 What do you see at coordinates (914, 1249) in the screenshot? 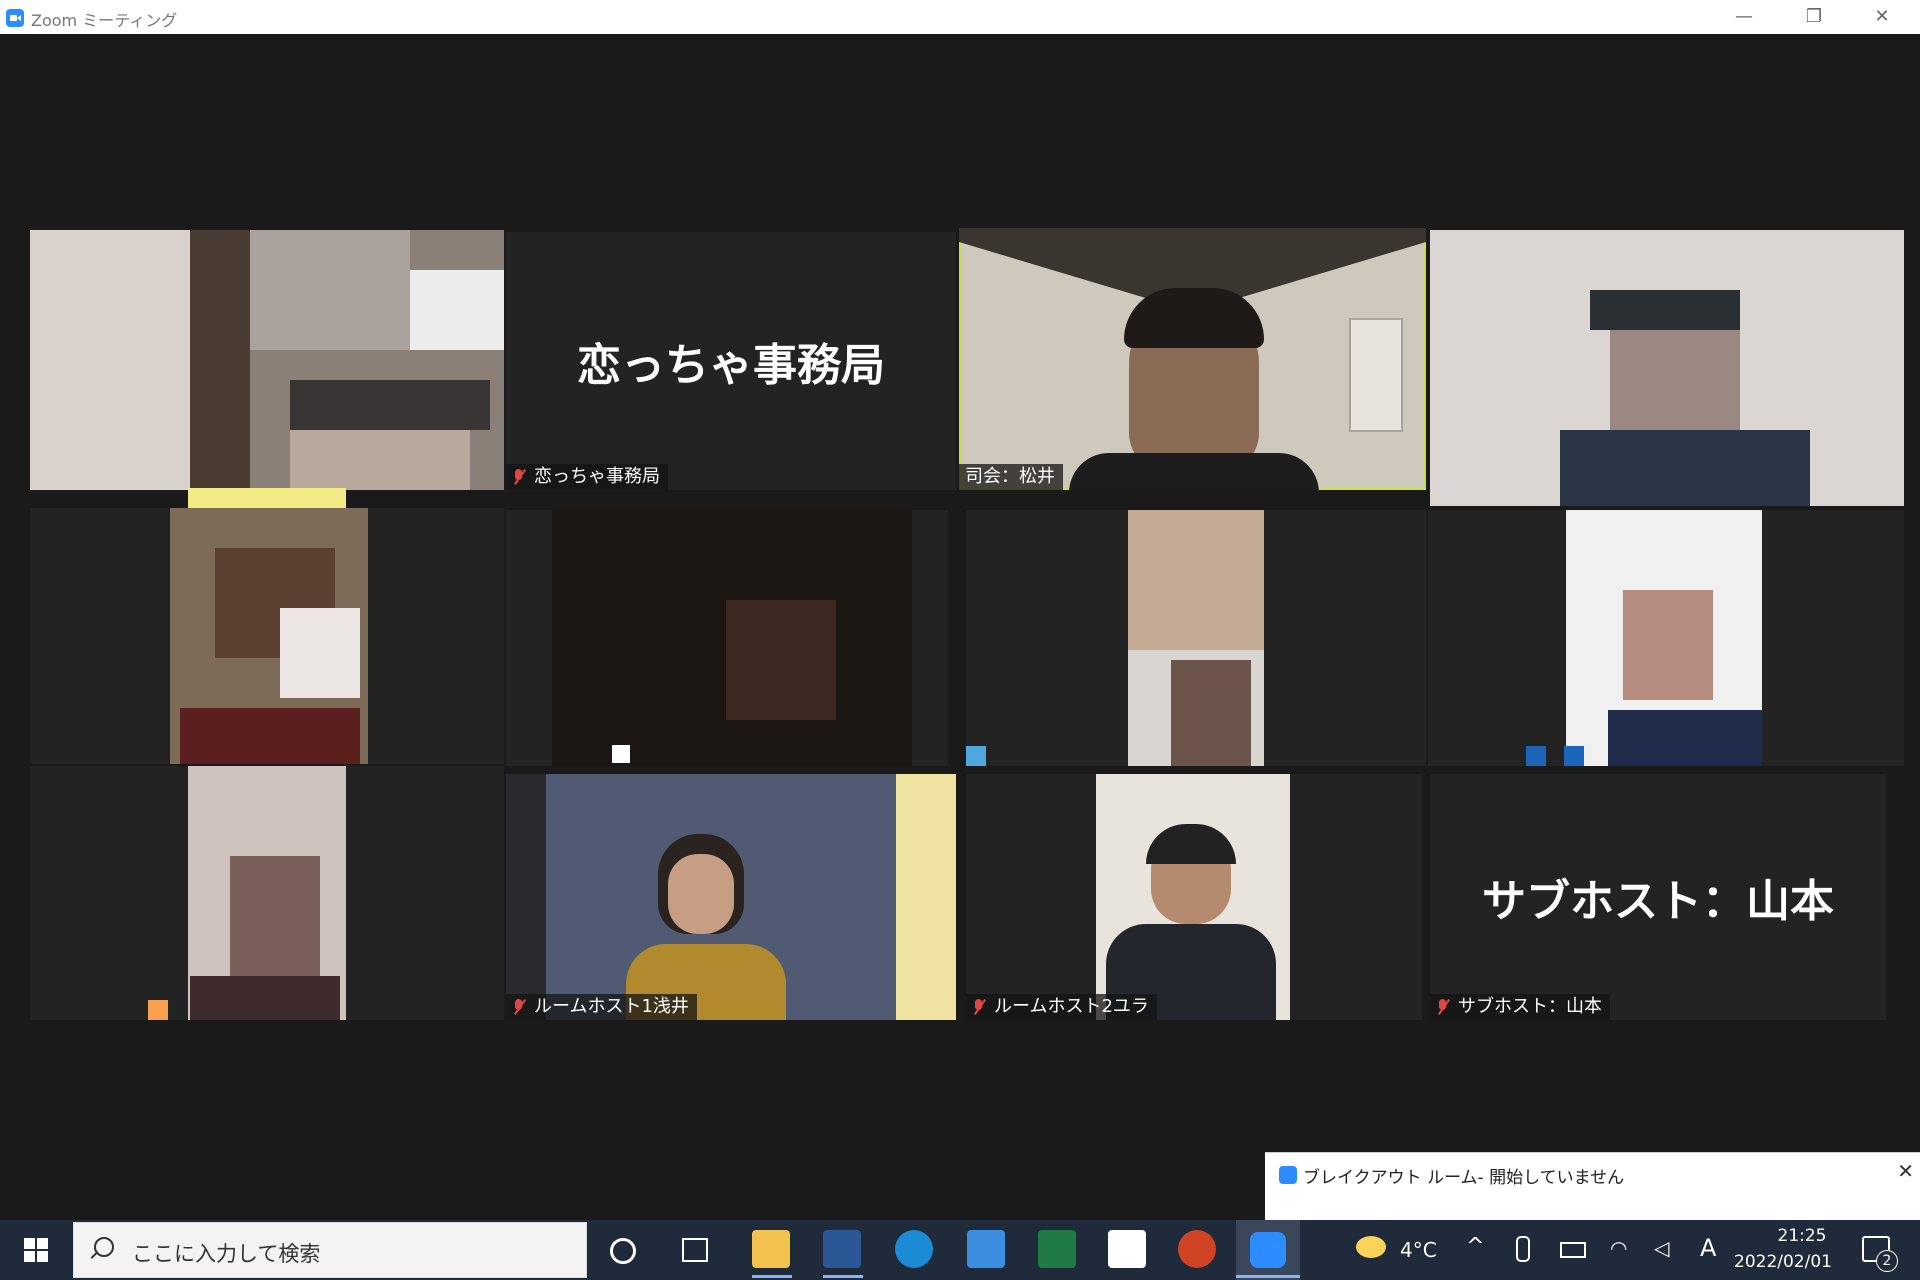
I see `edge-icon` at bounding box center [914, 1249].